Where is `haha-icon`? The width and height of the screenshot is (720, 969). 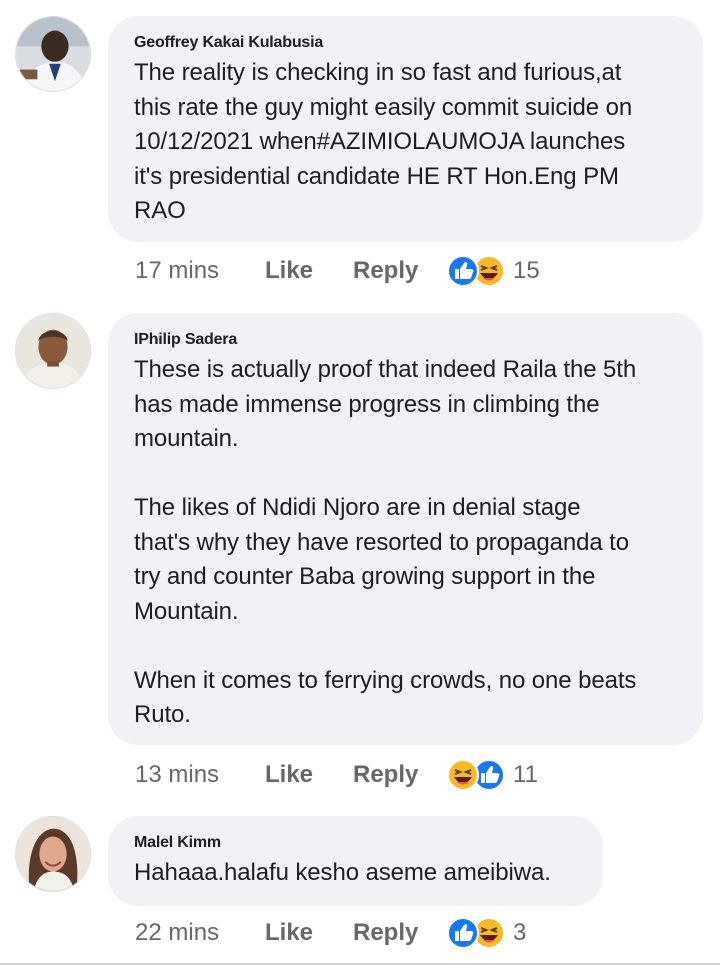 haha-icon is located at coordinates (463, 775).